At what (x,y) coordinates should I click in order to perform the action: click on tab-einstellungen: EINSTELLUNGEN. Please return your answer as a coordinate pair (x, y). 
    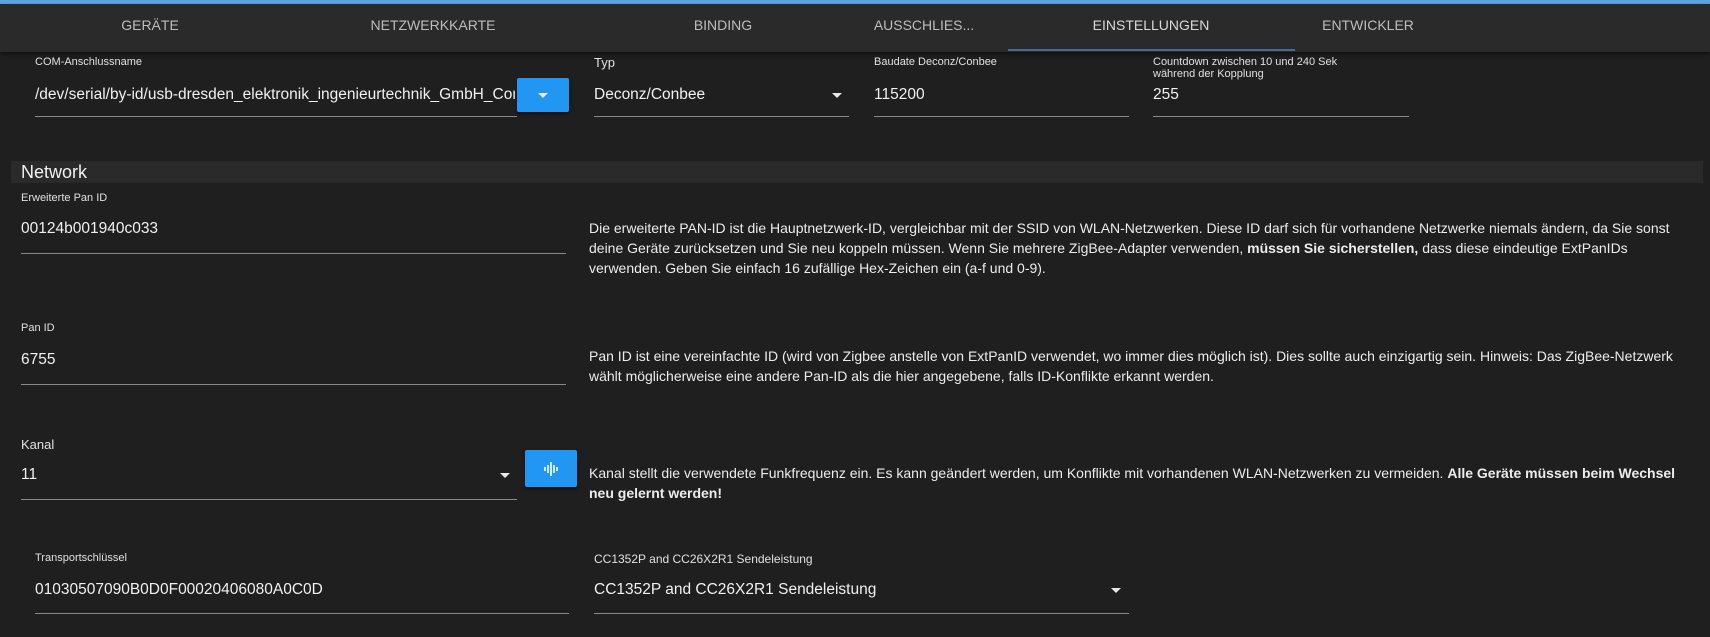
    Looking at the image, I should click on (1151, 28).